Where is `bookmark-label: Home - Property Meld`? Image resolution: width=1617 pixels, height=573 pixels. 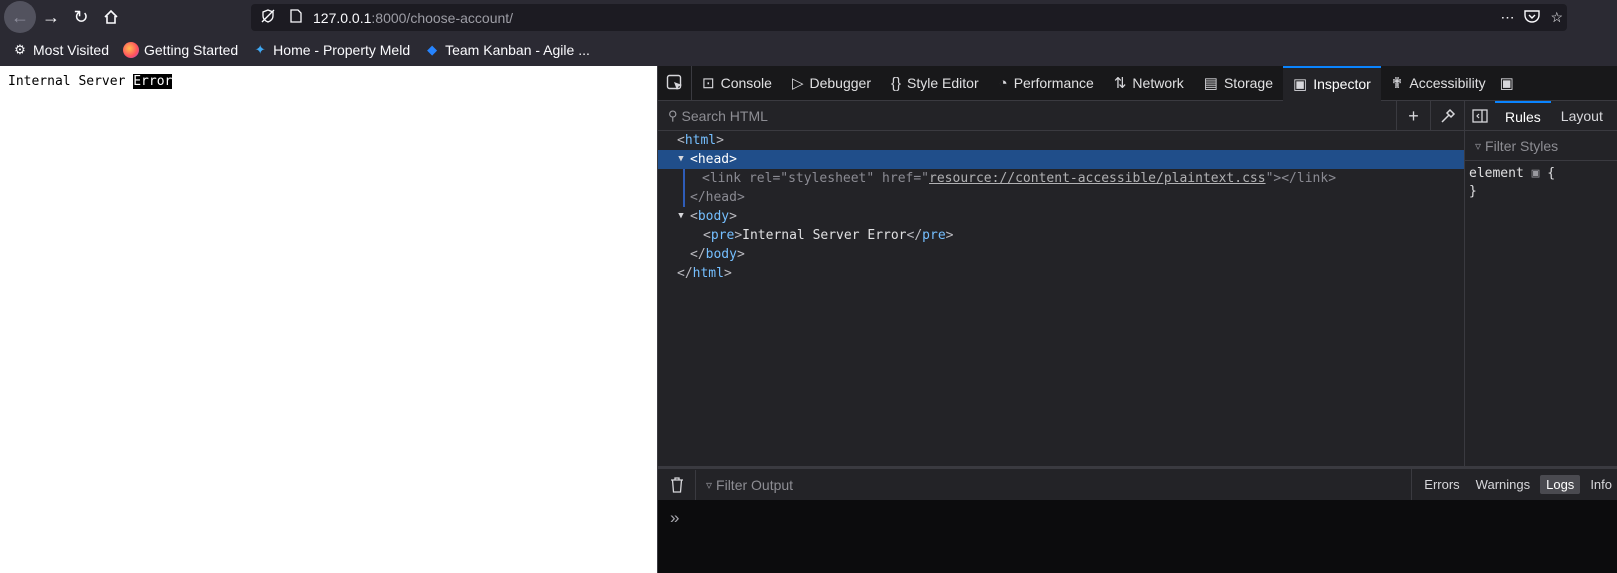
bookmark-label: Home - Property Meld is located at coordinates (342, 50).